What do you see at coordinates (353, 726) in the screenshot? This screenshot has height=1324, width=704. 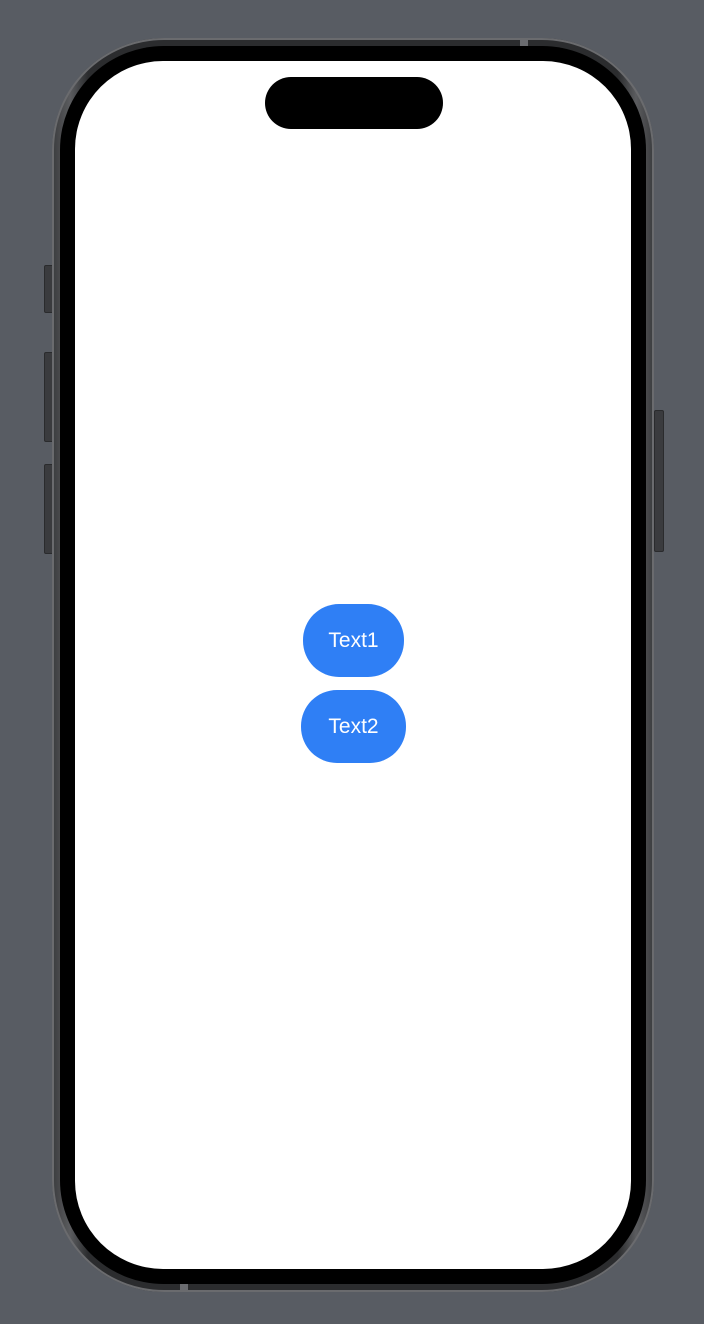 I see `text2-button: Text2` at bounding box center [353, 726].